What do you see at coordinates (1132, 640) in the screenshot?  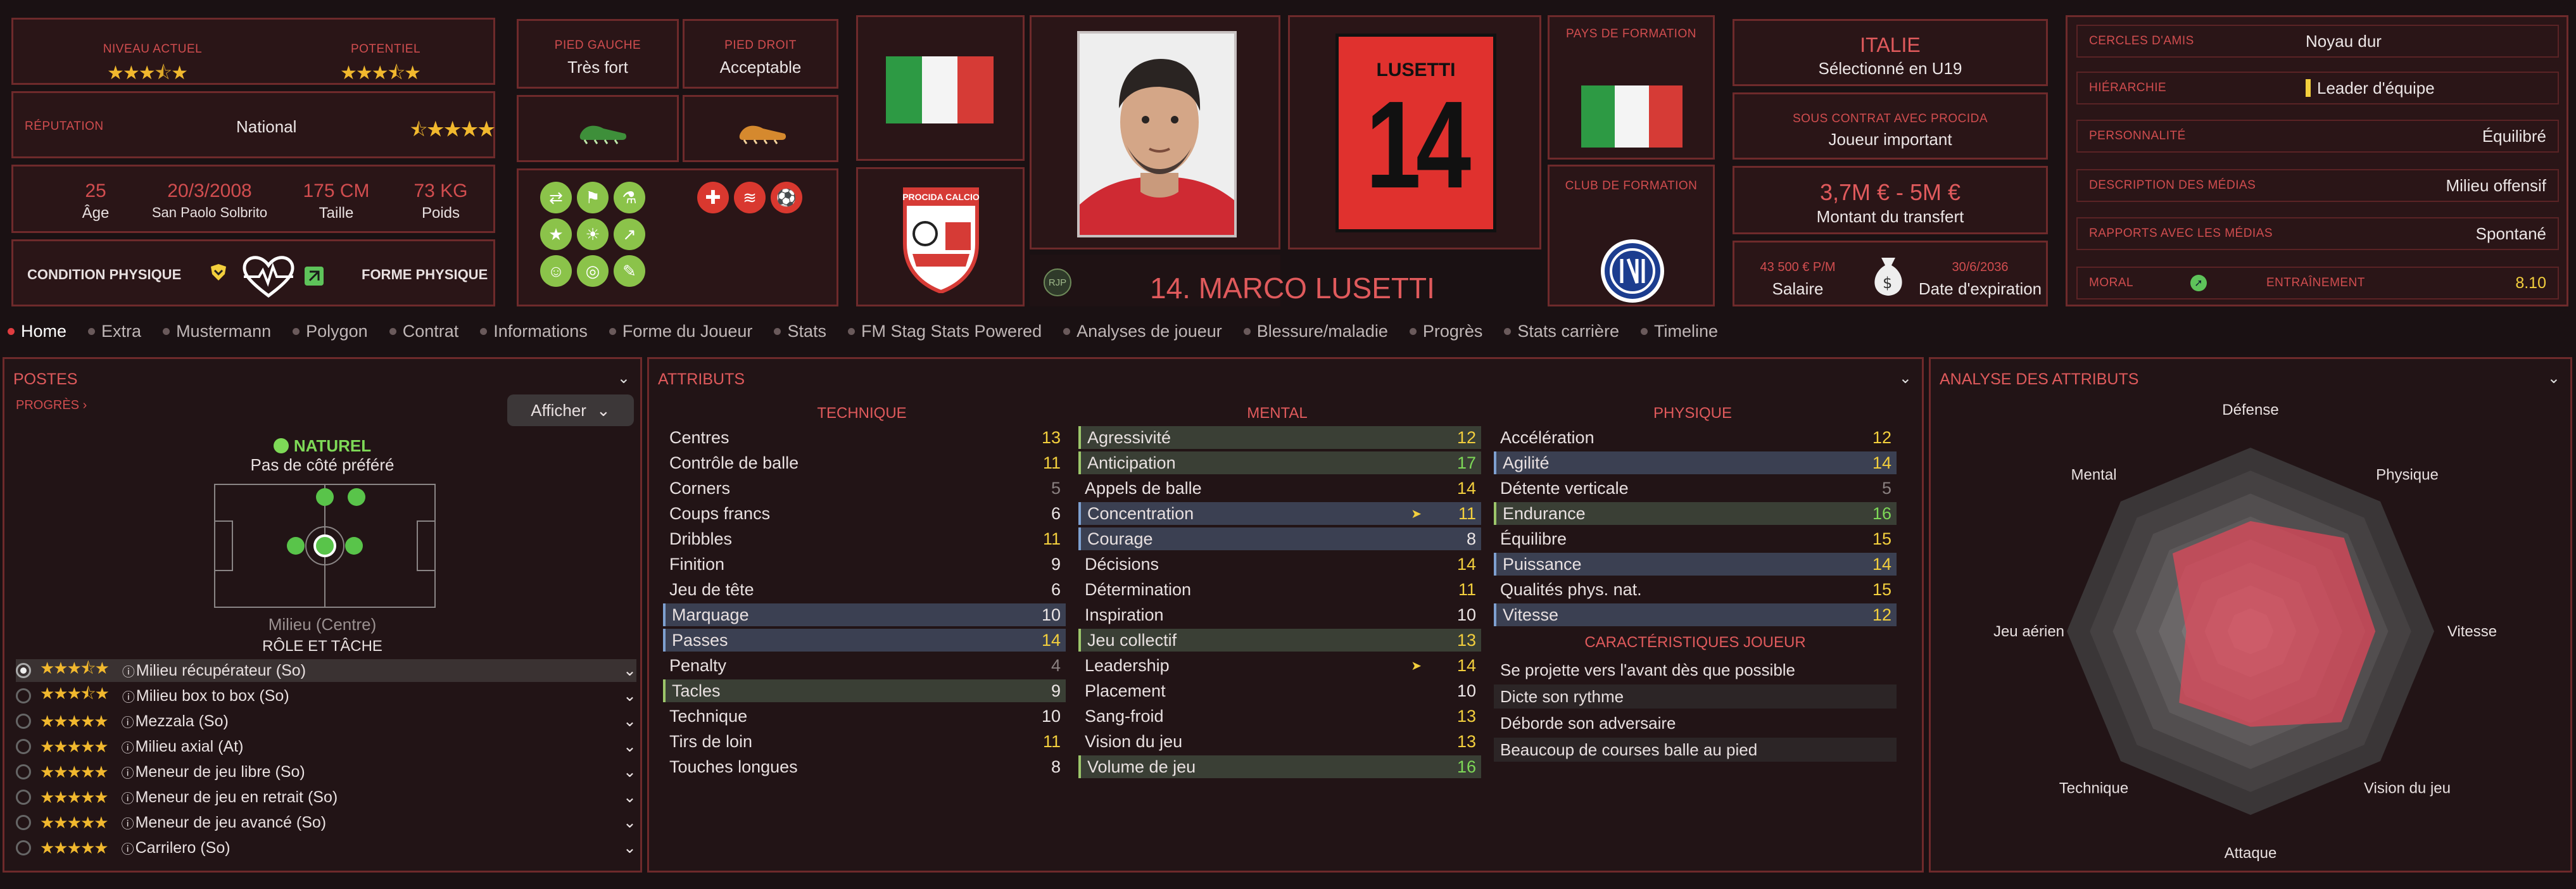 I see `attr-name: Jeu collectif` at bounding box center [1132, 640].